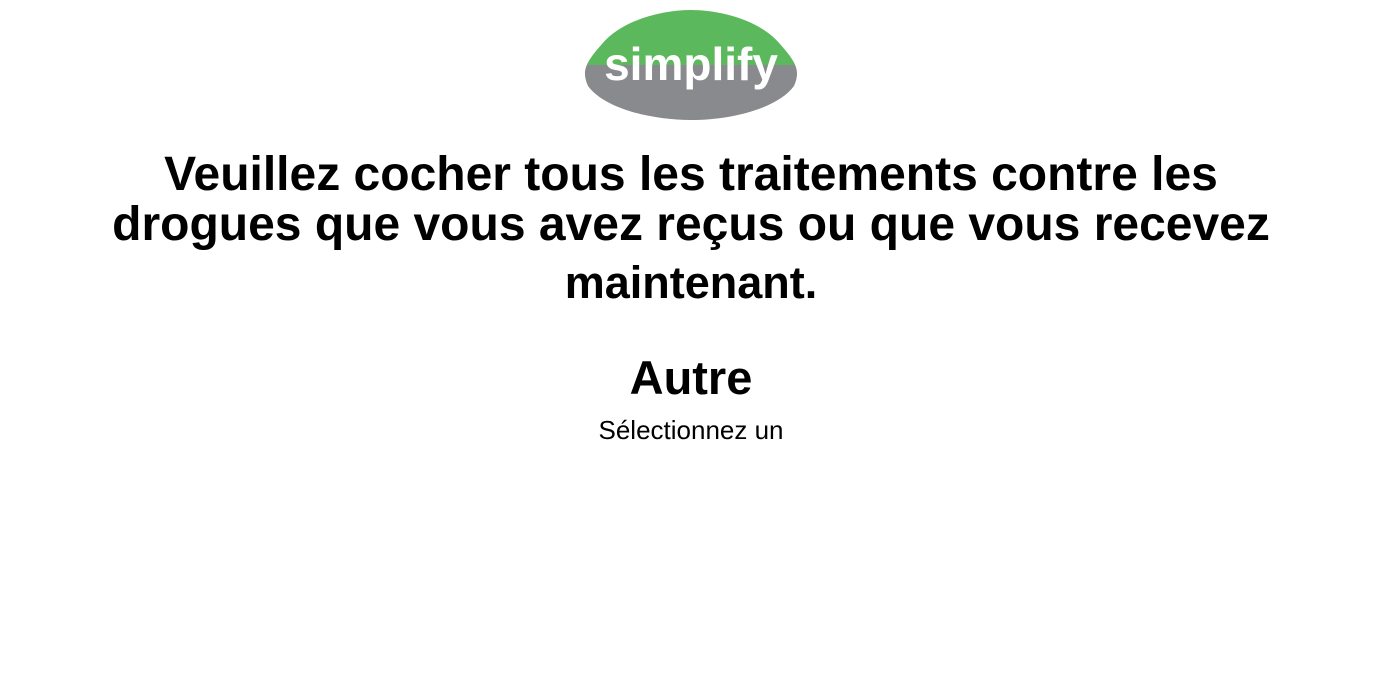  I want to click on select-one-link: Sélectionnez un, so click(691, 430).